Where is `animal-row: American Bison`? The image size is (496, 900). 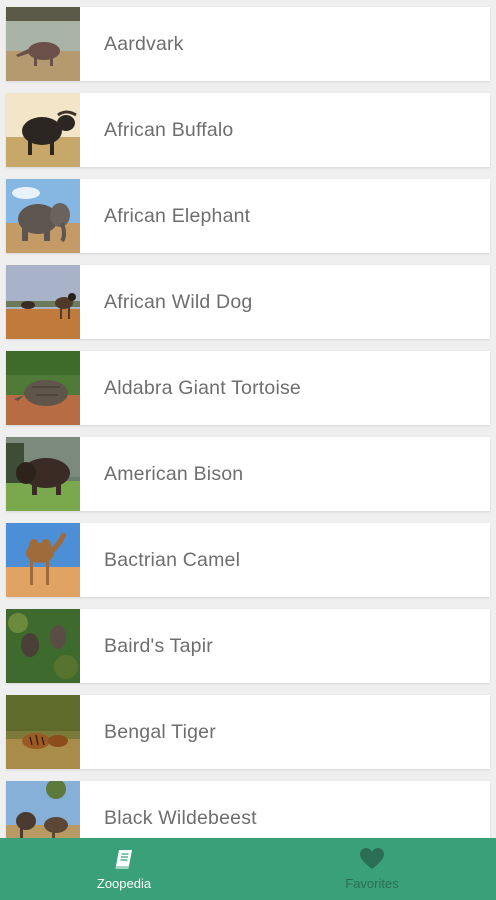
animal-row: American Bison is located at coordinates (248, 474).